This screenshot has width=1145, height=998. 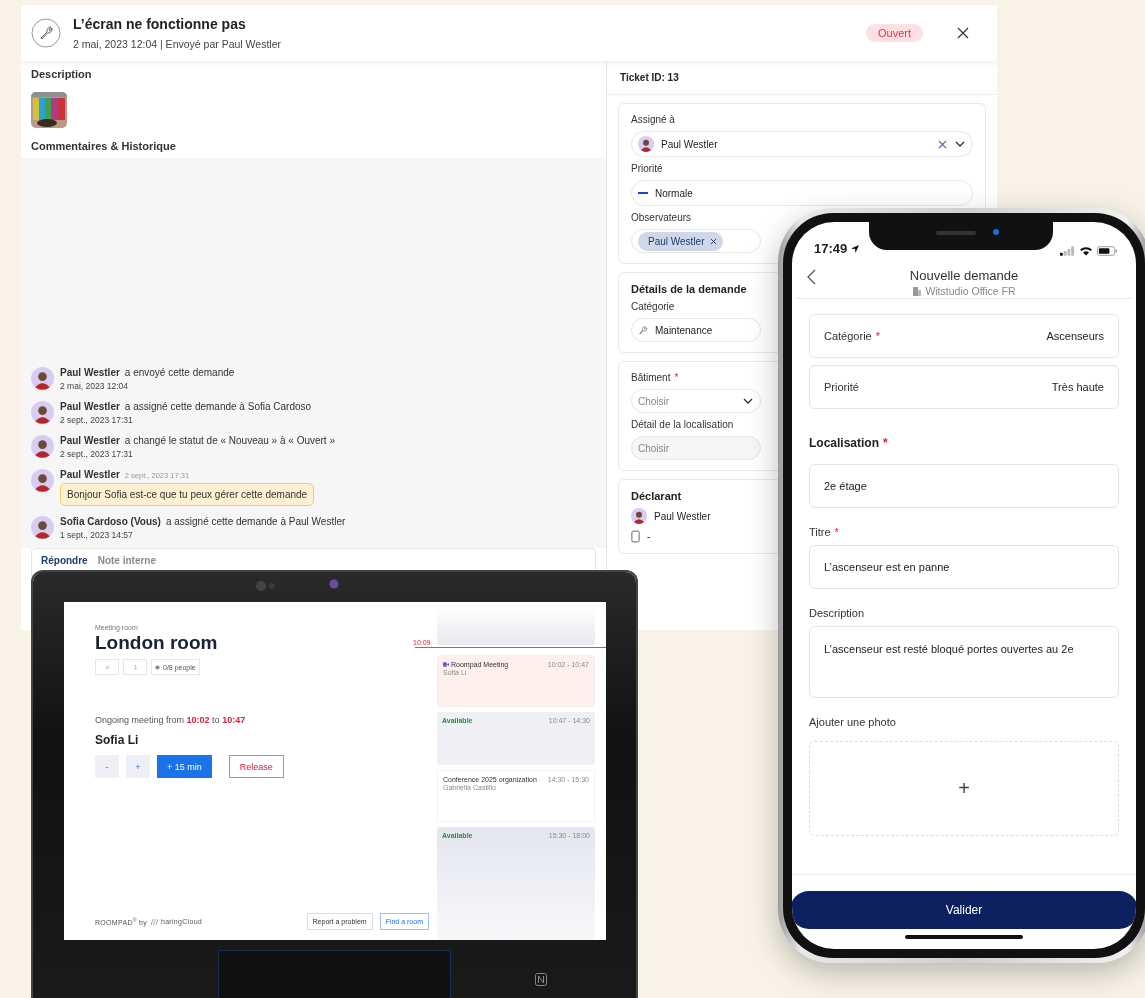 I want to click on ticket-id: Ticket ID: 13, so click(x=802, y=78).